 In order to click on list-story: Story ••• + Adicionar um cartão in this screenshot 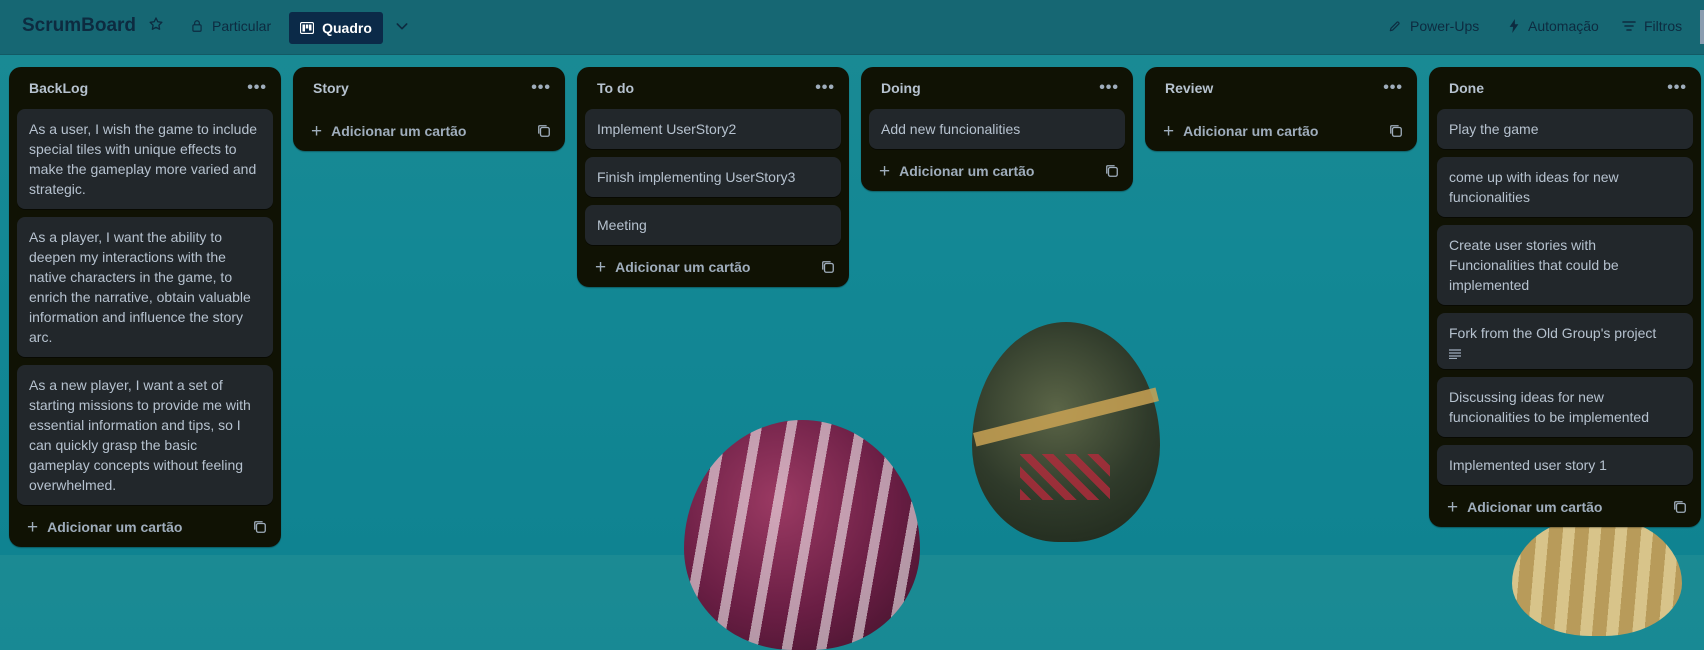, I will do `click(429, 109)`.